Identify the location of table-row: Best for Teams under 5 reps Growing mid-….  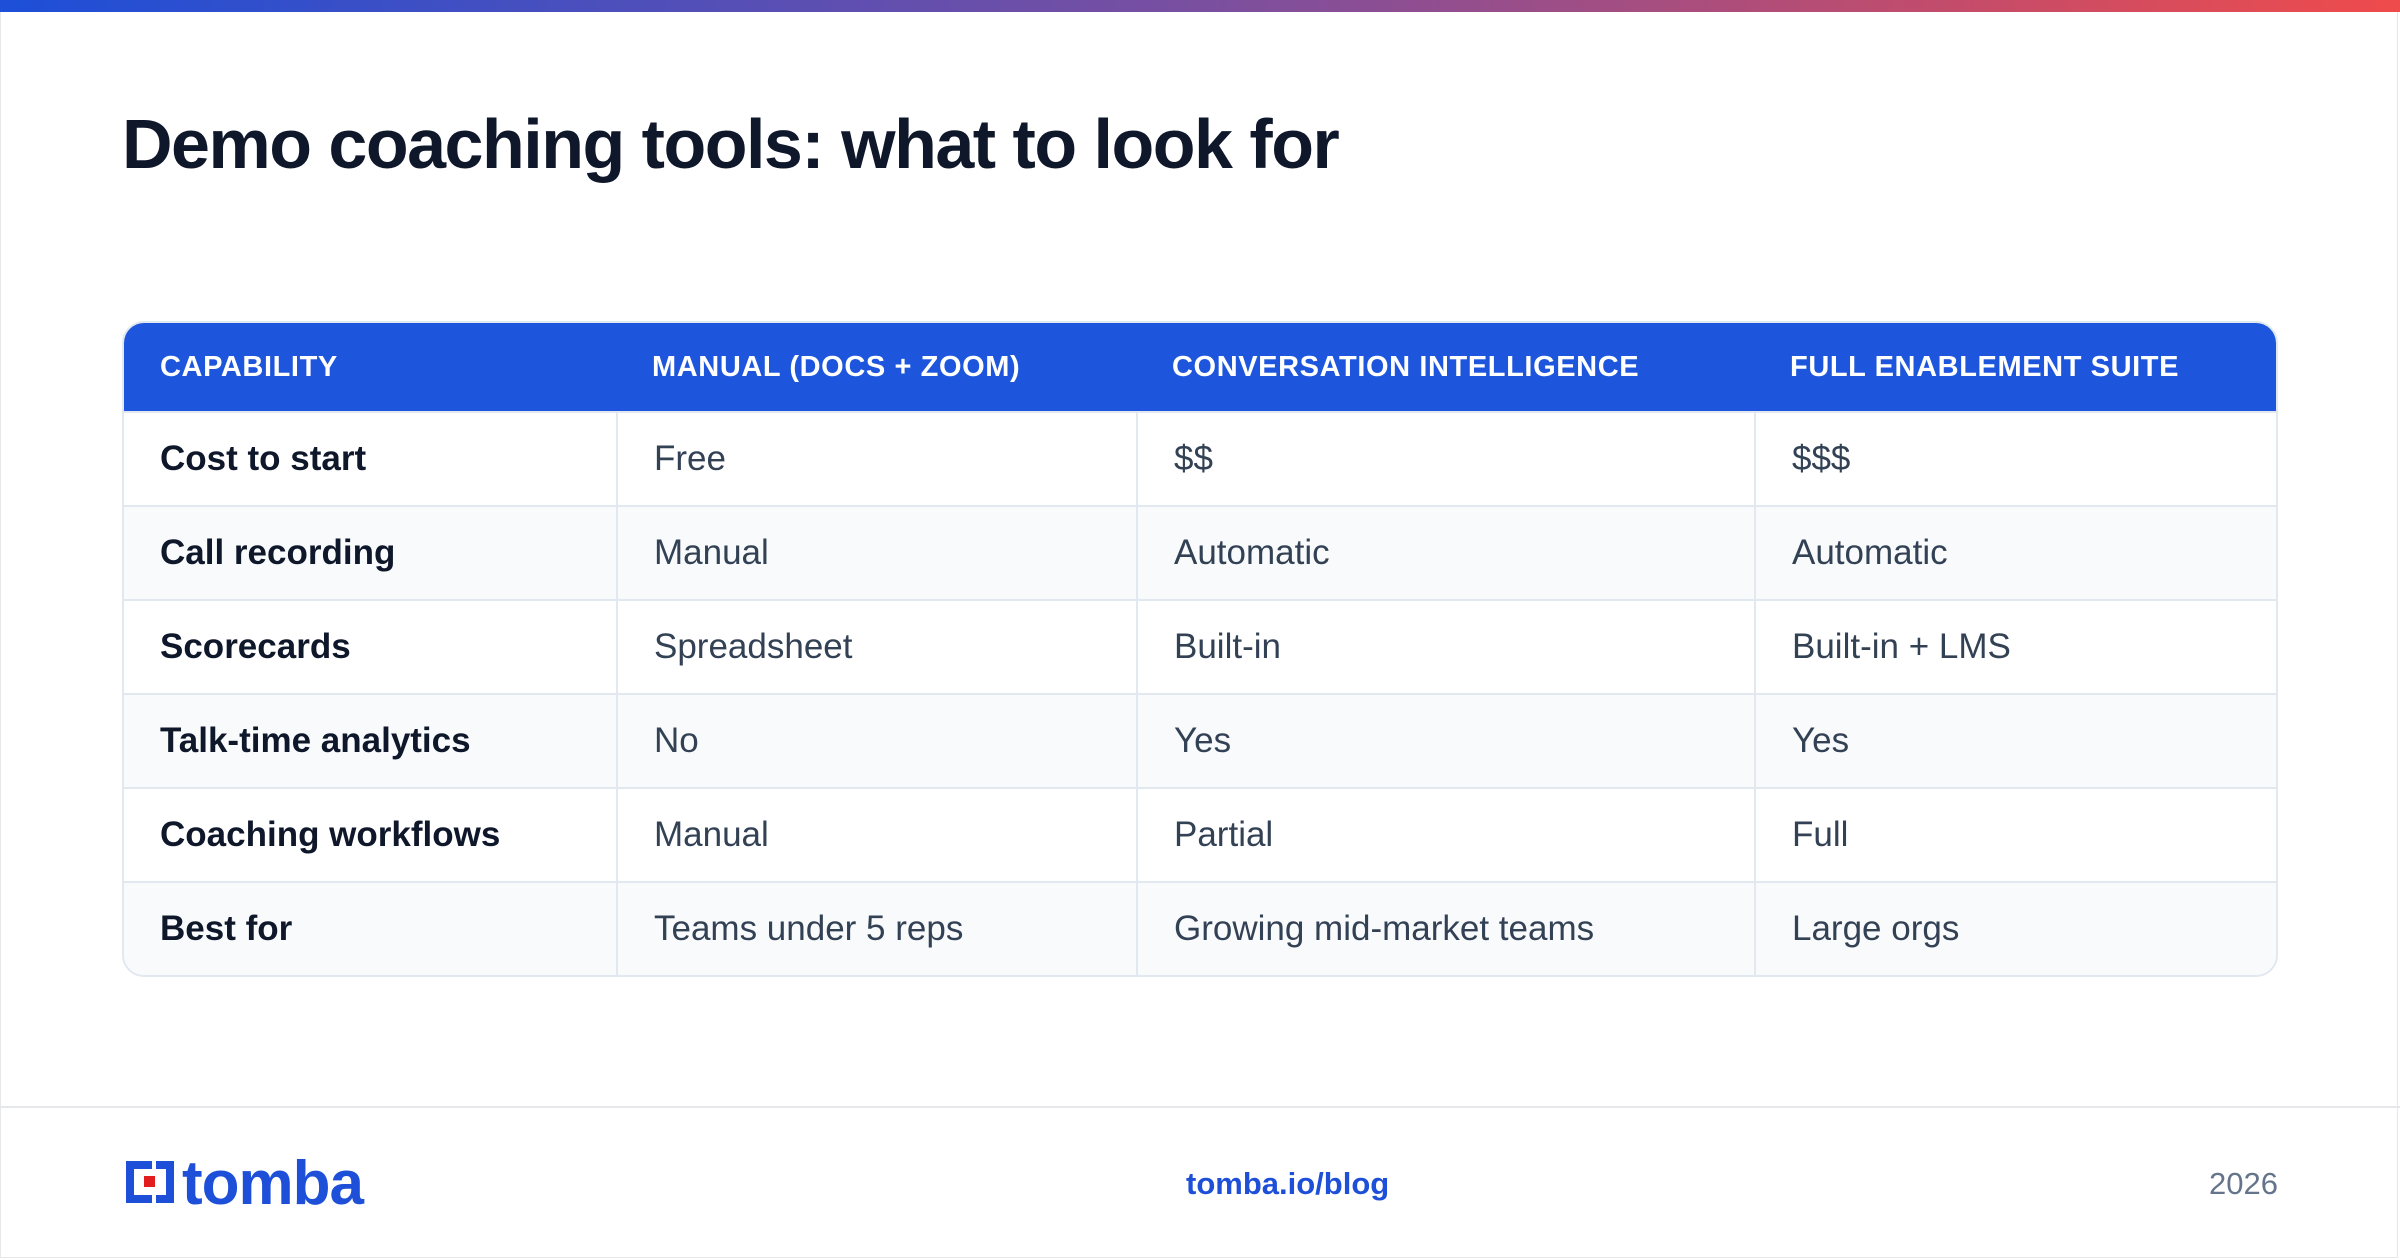
(1200, 928).